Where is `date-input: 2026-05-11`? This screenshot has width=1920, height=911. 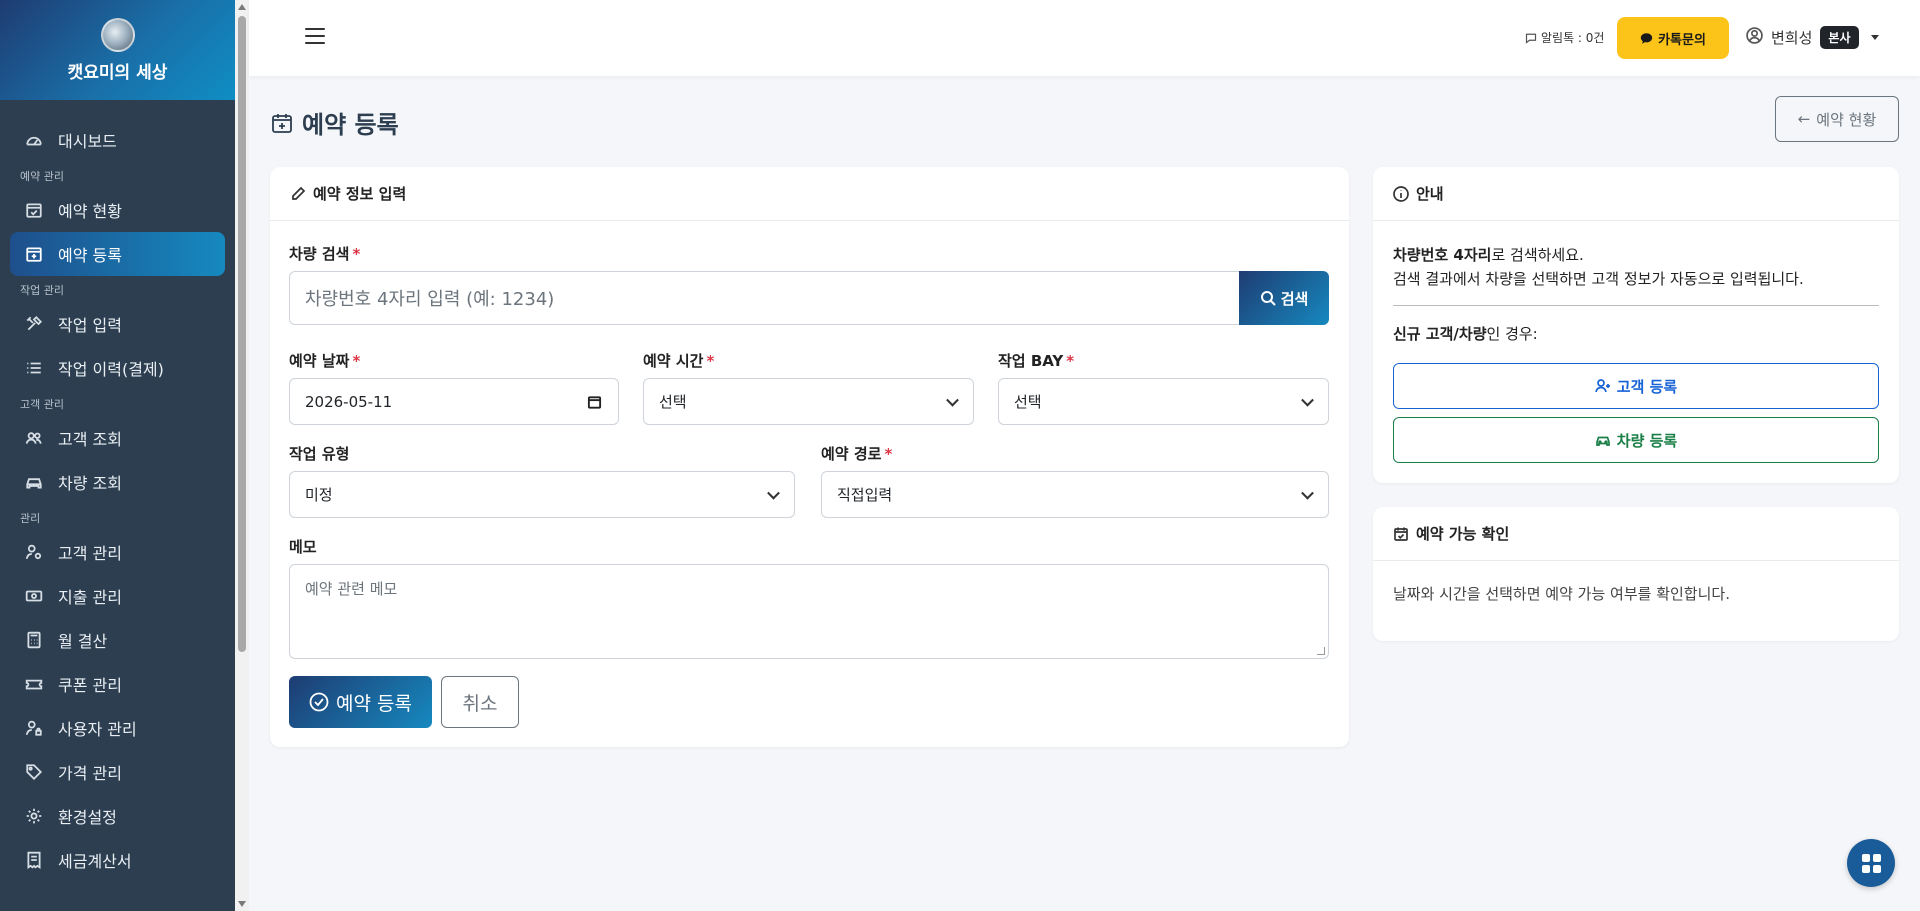 date-input: 2026-05-11 is located at coordinates (454, 401).